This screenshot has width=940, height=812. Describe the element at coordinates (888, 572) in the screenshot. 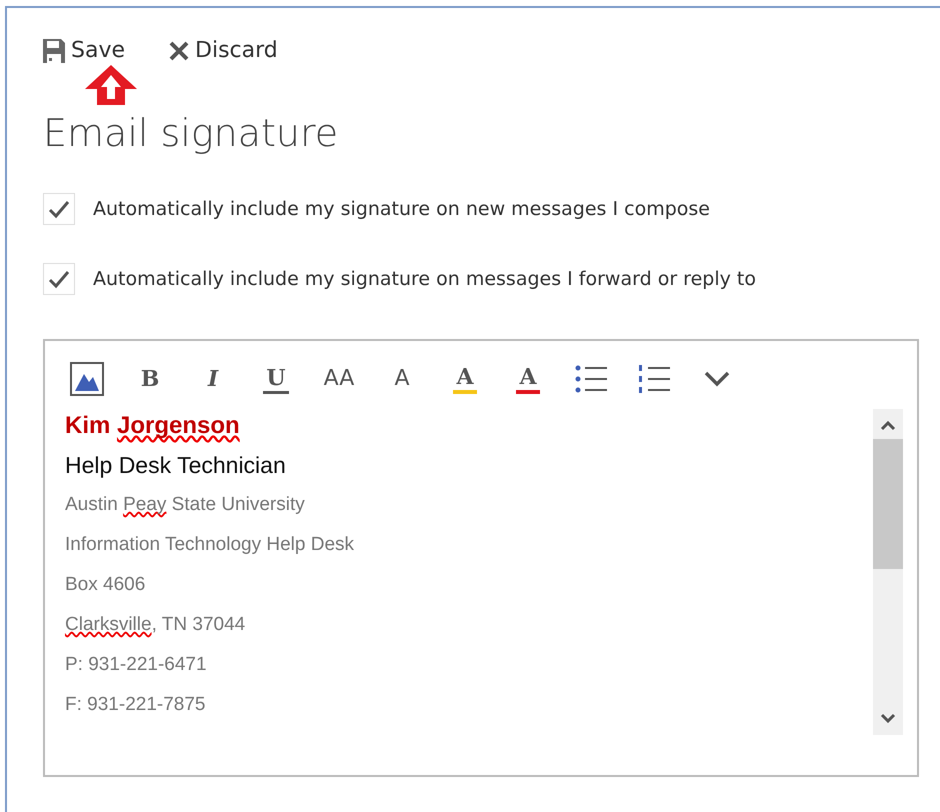

I see `scrollbar` at that location.